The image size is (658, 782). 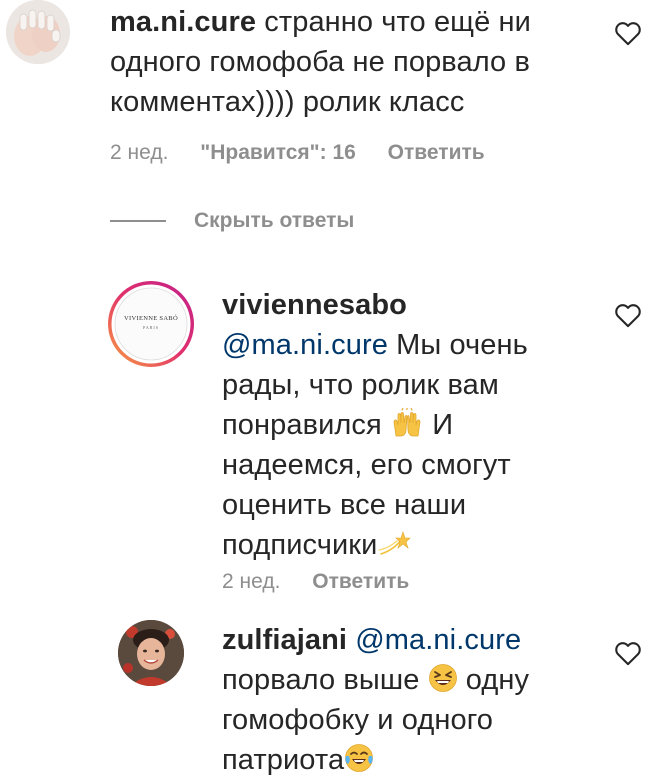 What do you see at coordinates (395, 543) in the screenshot?
I see `dizzy-star-emoji-icon` at bounding box center [395, 543].